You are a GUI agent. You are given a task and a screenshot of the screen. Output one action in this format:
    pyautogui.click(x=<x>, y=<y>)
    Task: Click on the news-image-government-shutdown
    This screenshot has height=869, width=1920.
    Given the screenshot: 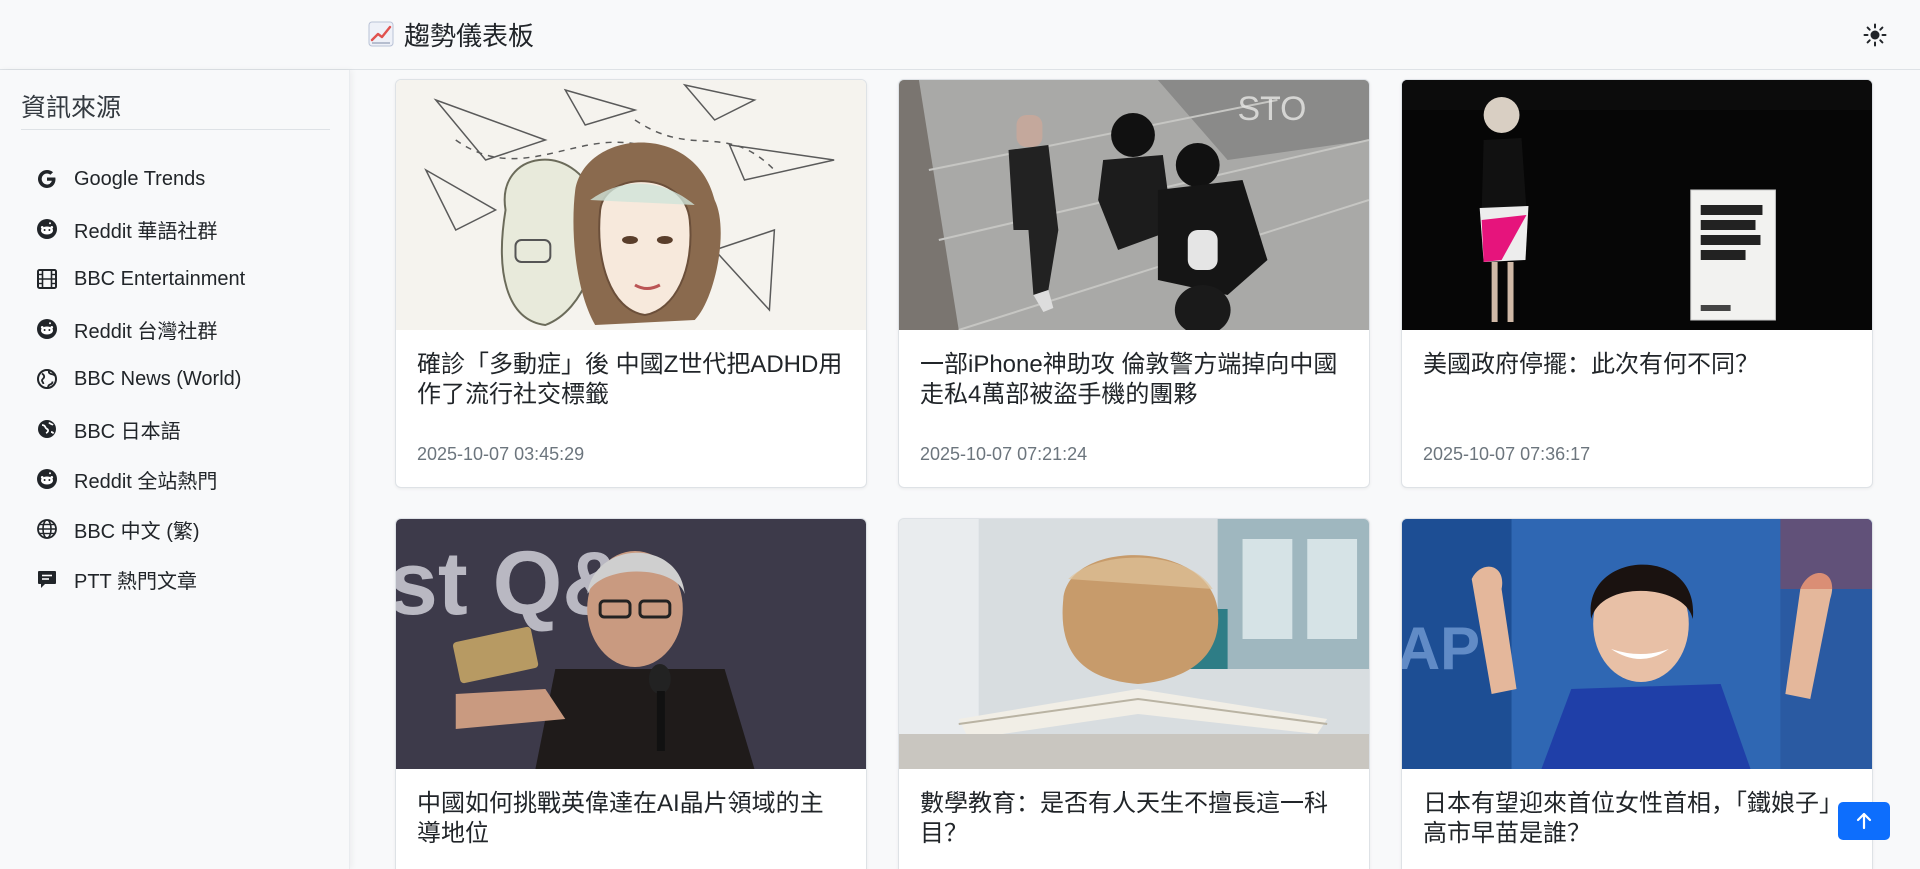 What is the action you would take?
    pyautogui.click(x=1637, y=205)
    